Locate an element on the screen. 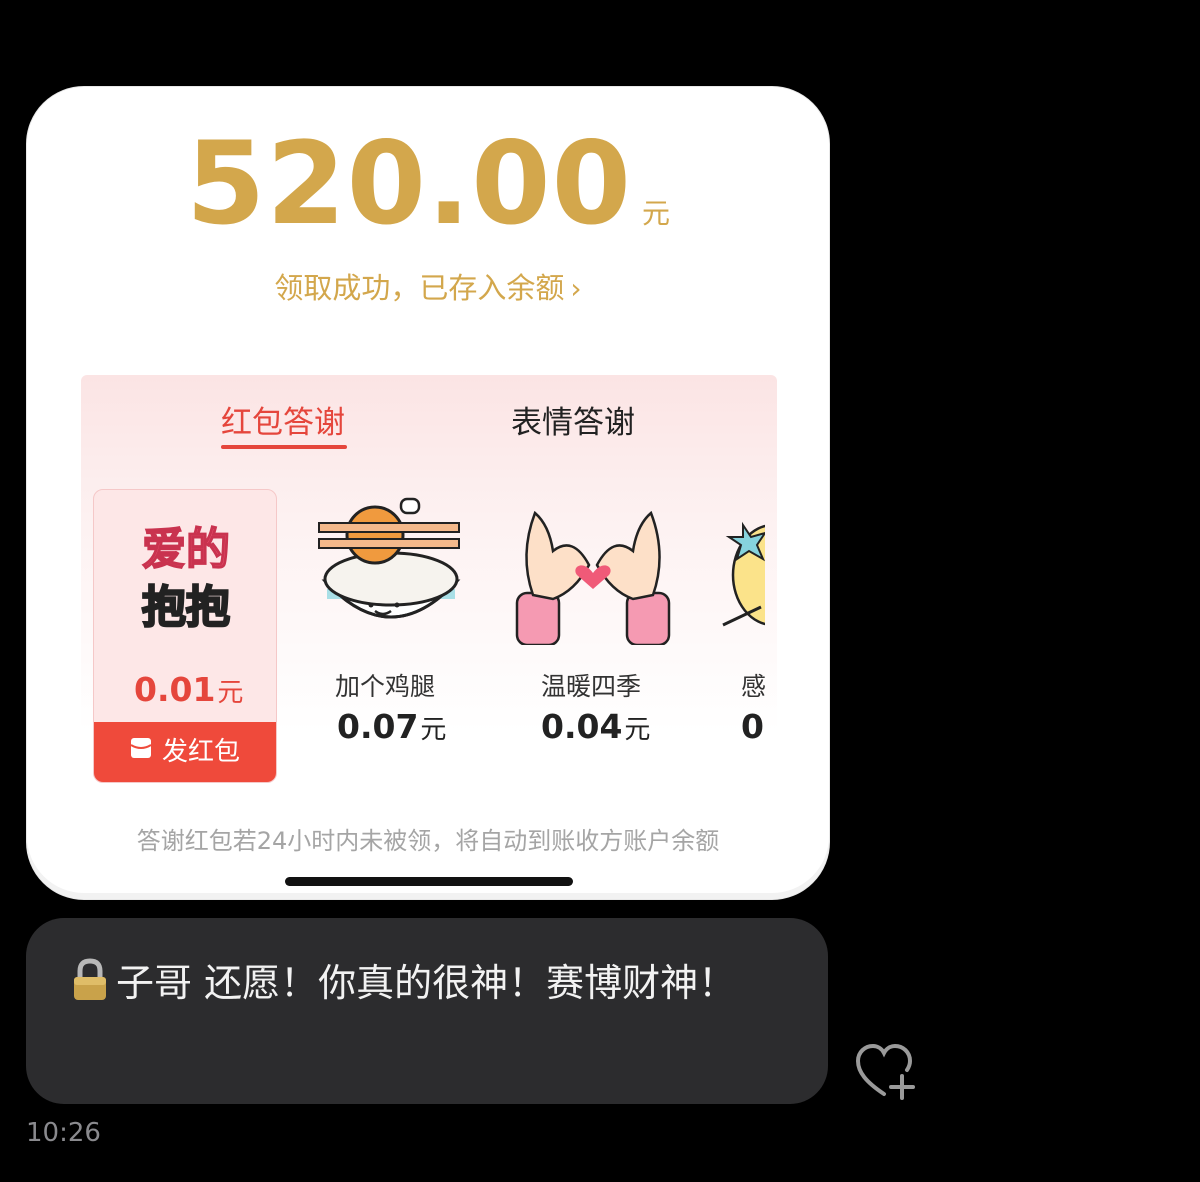 Image resolution: width=1200 pixels, height=1182 pixels. rice-bowl-drumstick-icon is located at coordinates (391, 570).